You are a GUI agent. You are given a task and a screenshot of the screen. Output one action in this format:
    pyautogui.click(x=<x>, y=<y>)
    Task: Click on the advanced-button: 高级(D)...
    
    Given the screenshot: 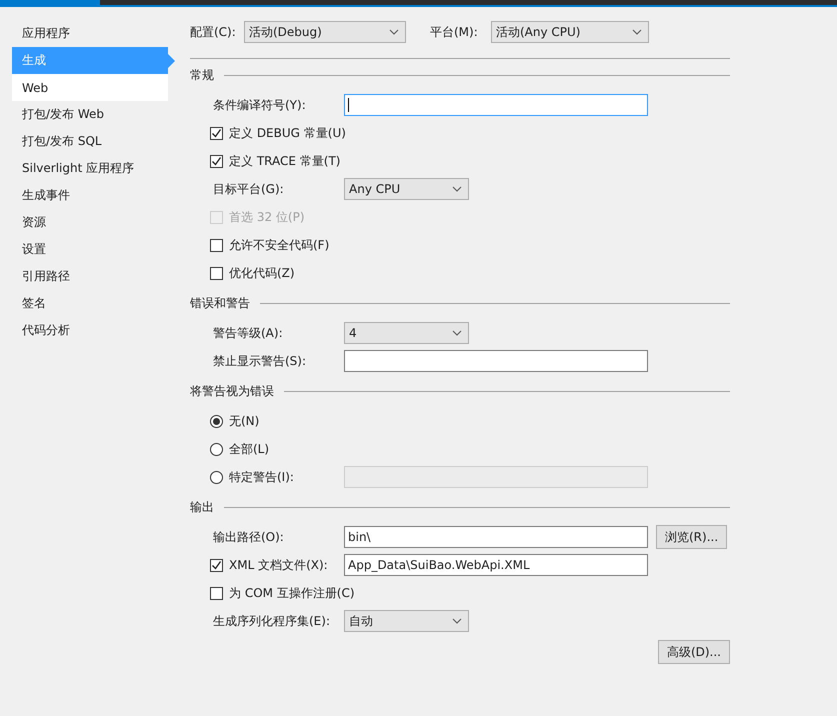 What is the action you would take?
    pyautogui.click(x=694, y=652)
    